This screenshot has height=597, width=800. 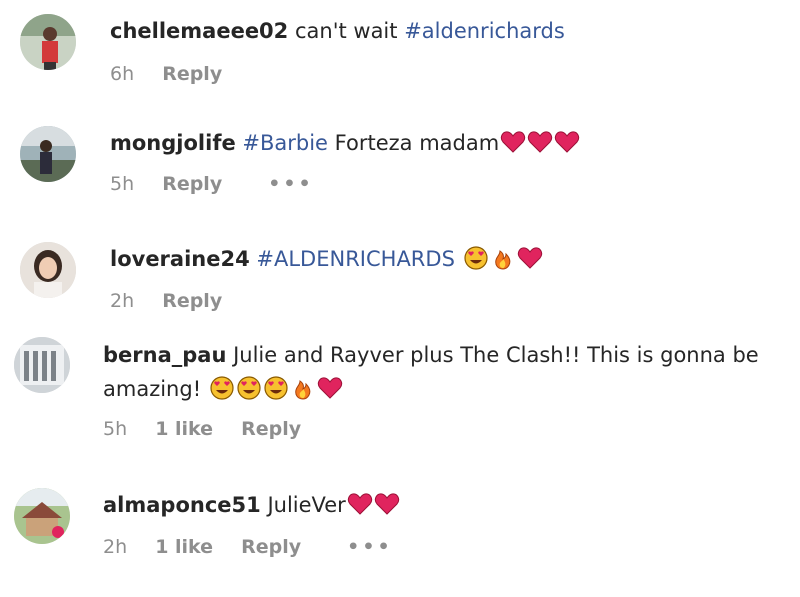 I want to click on comment-message: can't wait, so click(x=346, y=31).